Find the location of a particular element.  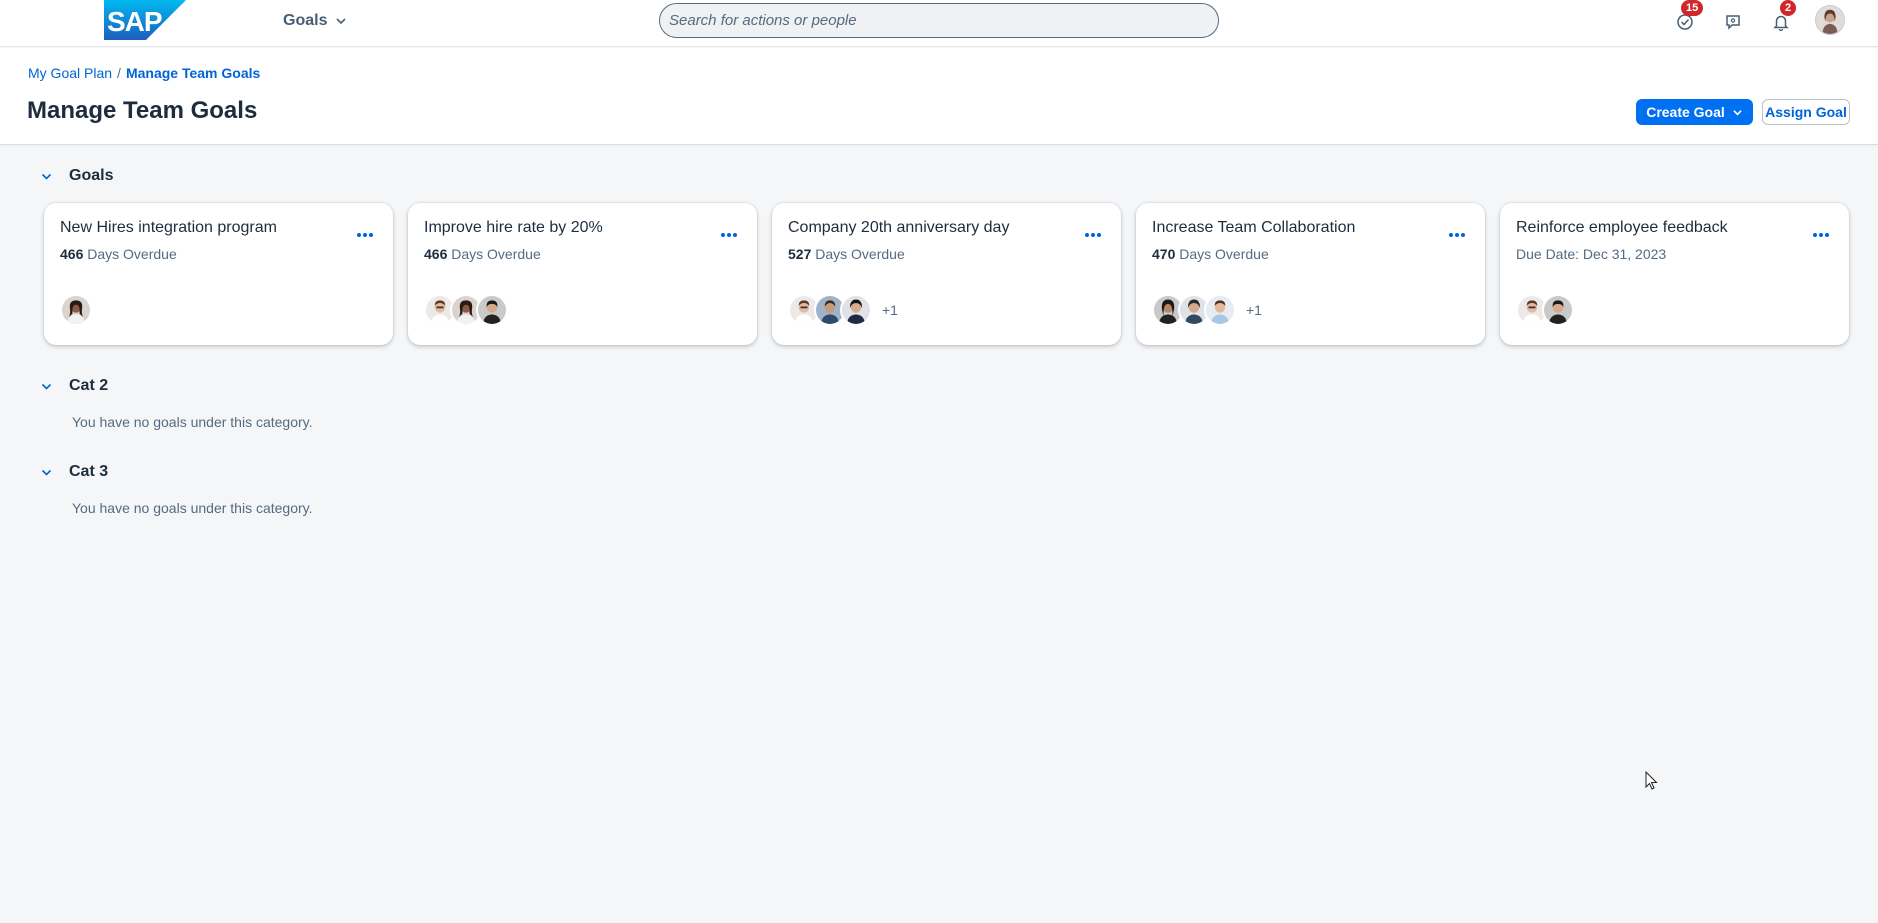

user-photo-icon is located at coordinates (1830, 20).